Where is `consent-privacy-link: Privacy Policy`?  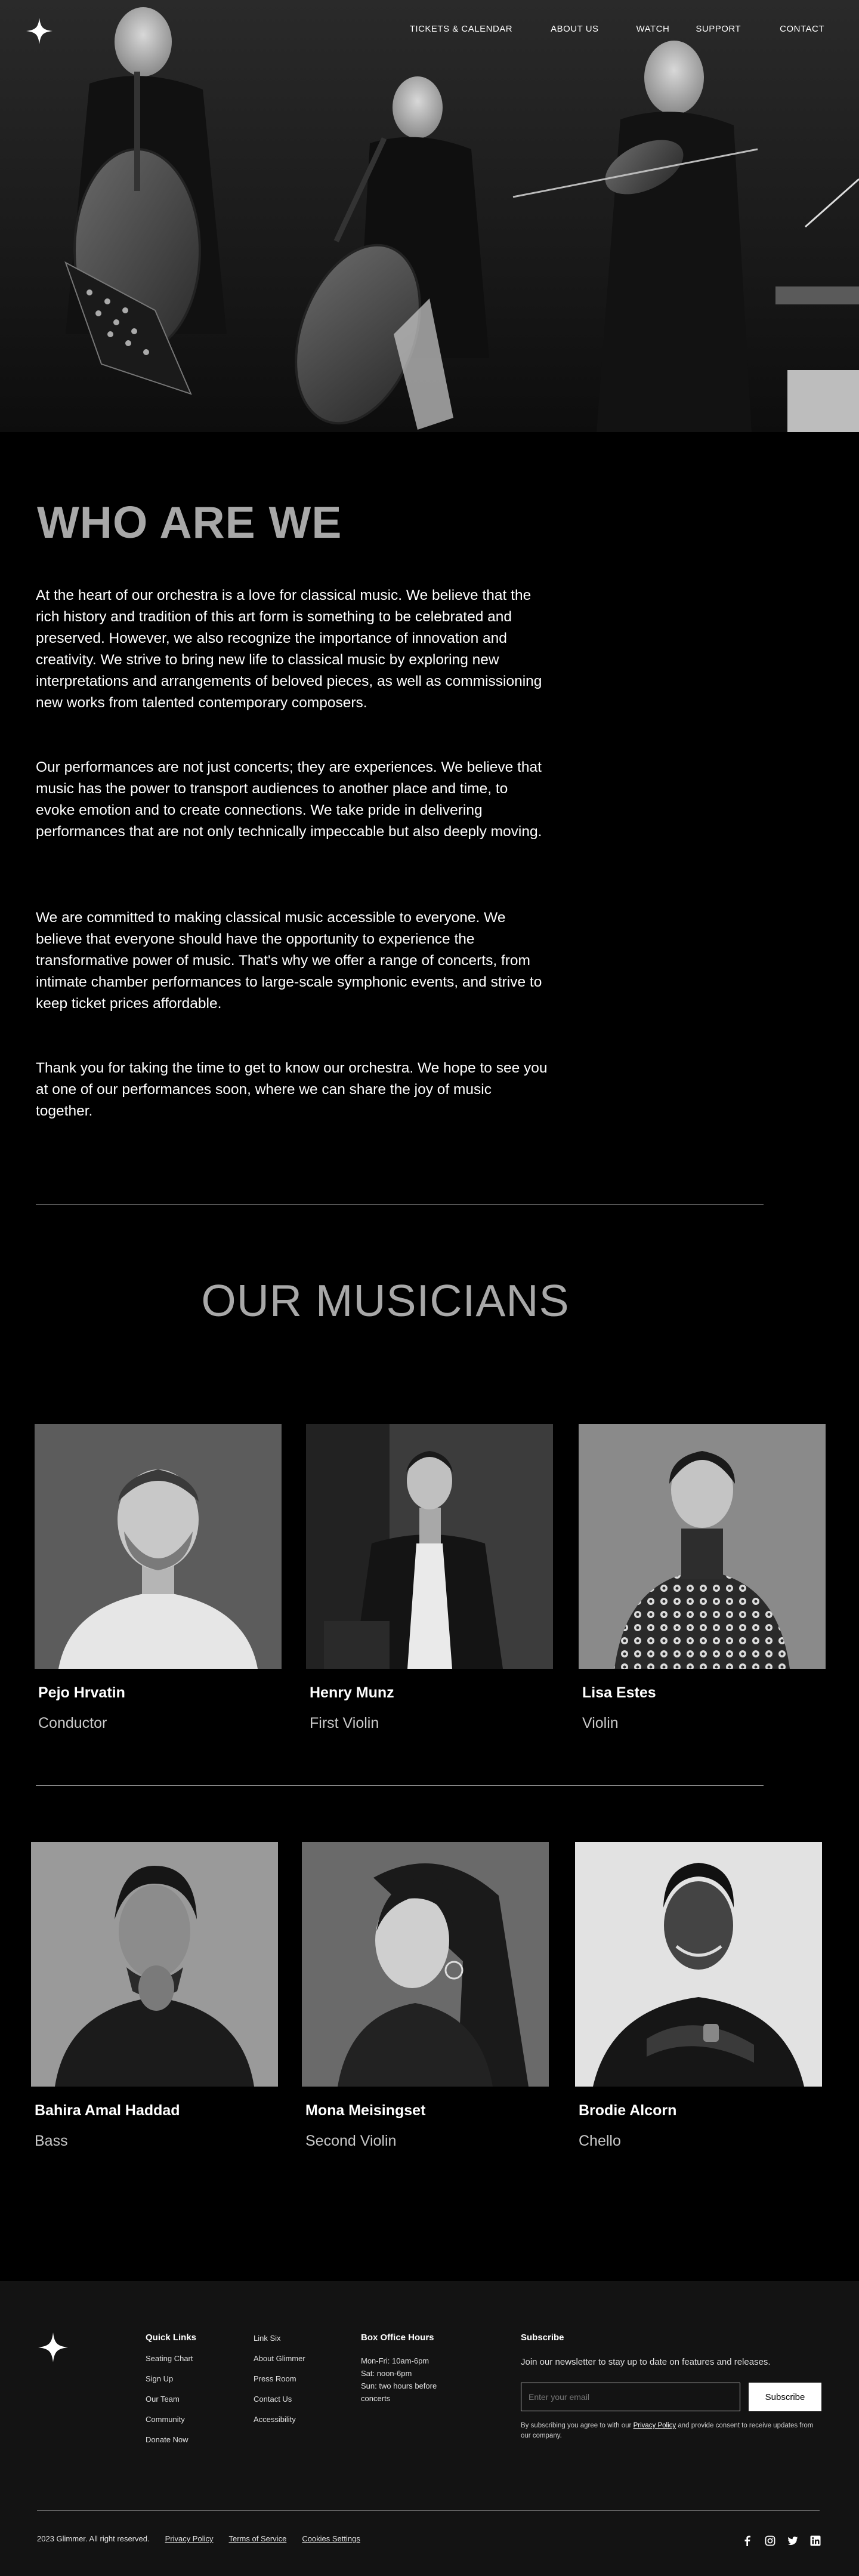
consent-privacy-link: Privacy Policy is located at coordinates (655, 2425).